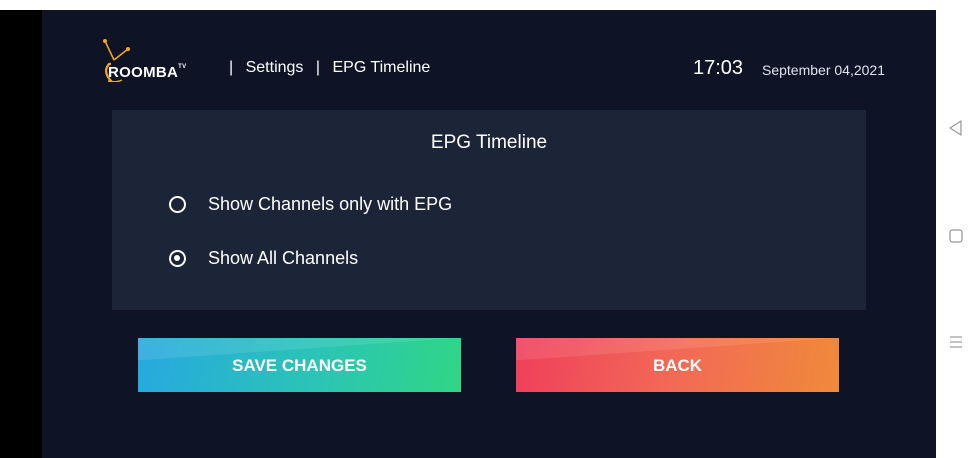 Image resolution: width=977 pixels, height=458 pixels. I want to click on option-all-channels: Show All Channels, so click(263, 258).